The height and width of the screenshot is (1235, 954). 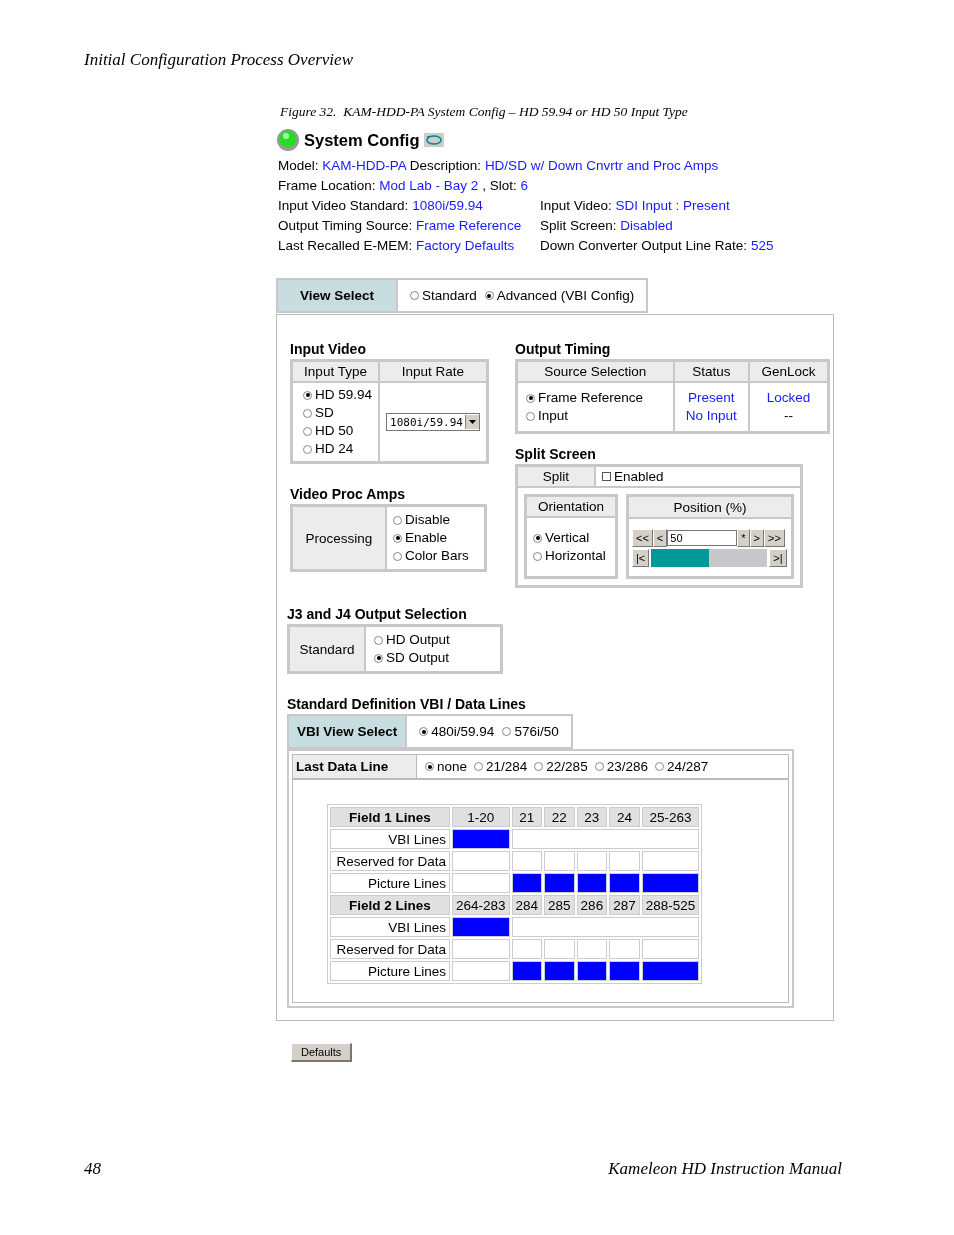 What do you see at coordinates (567, 766) in the screenshot?
I see `radio-label: 22/285` at bounding box center [567, 766].